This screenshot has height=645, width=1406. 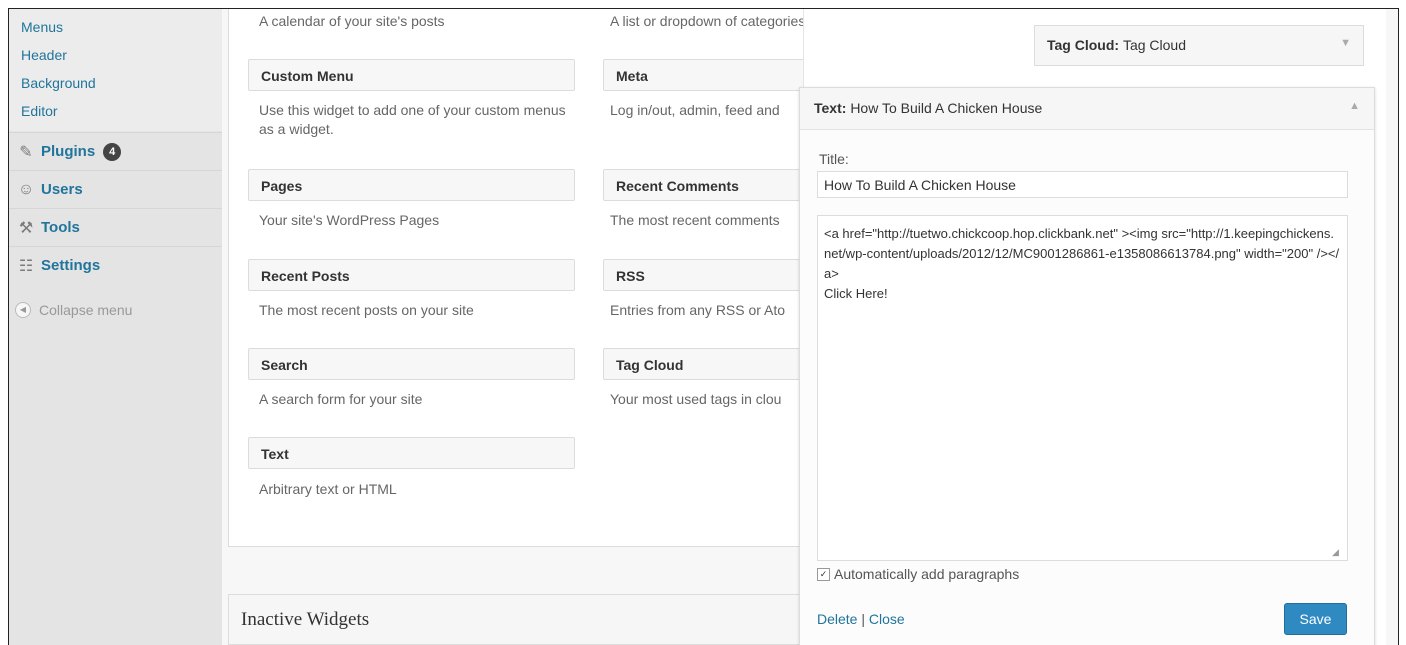 I want to click on widget-description: Arbitrary text or HTML, so click(x=328, y=489).